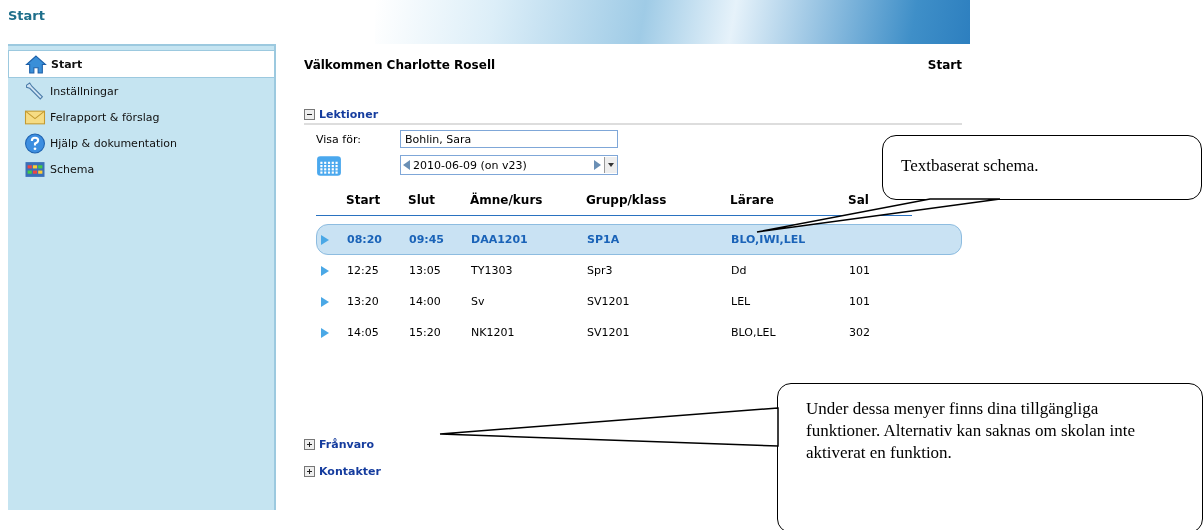 The image size is (1203, 530). What do you see at coordinates (309, 114) in the screenshot?
I see `collapse-icon` at bounding box center [309, 114].